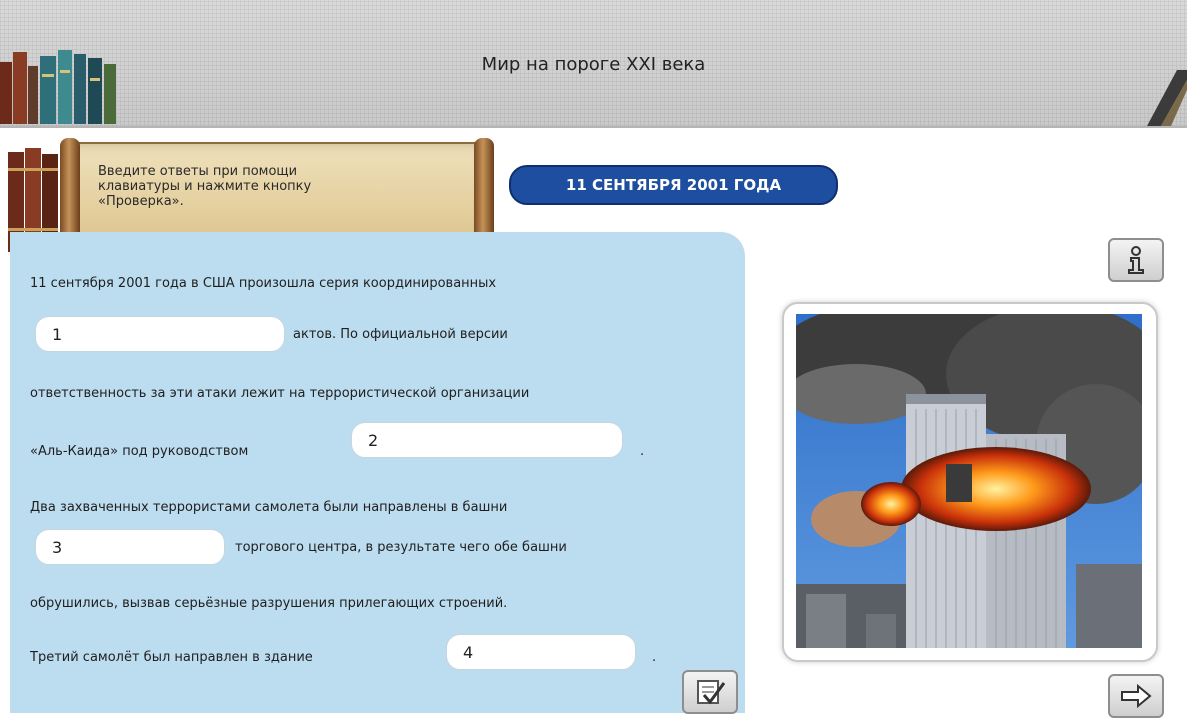 The width and height of the screenshot is (1187, 718). I want to click on page-title: Мир на пороге XXI века, so click(593, 64).